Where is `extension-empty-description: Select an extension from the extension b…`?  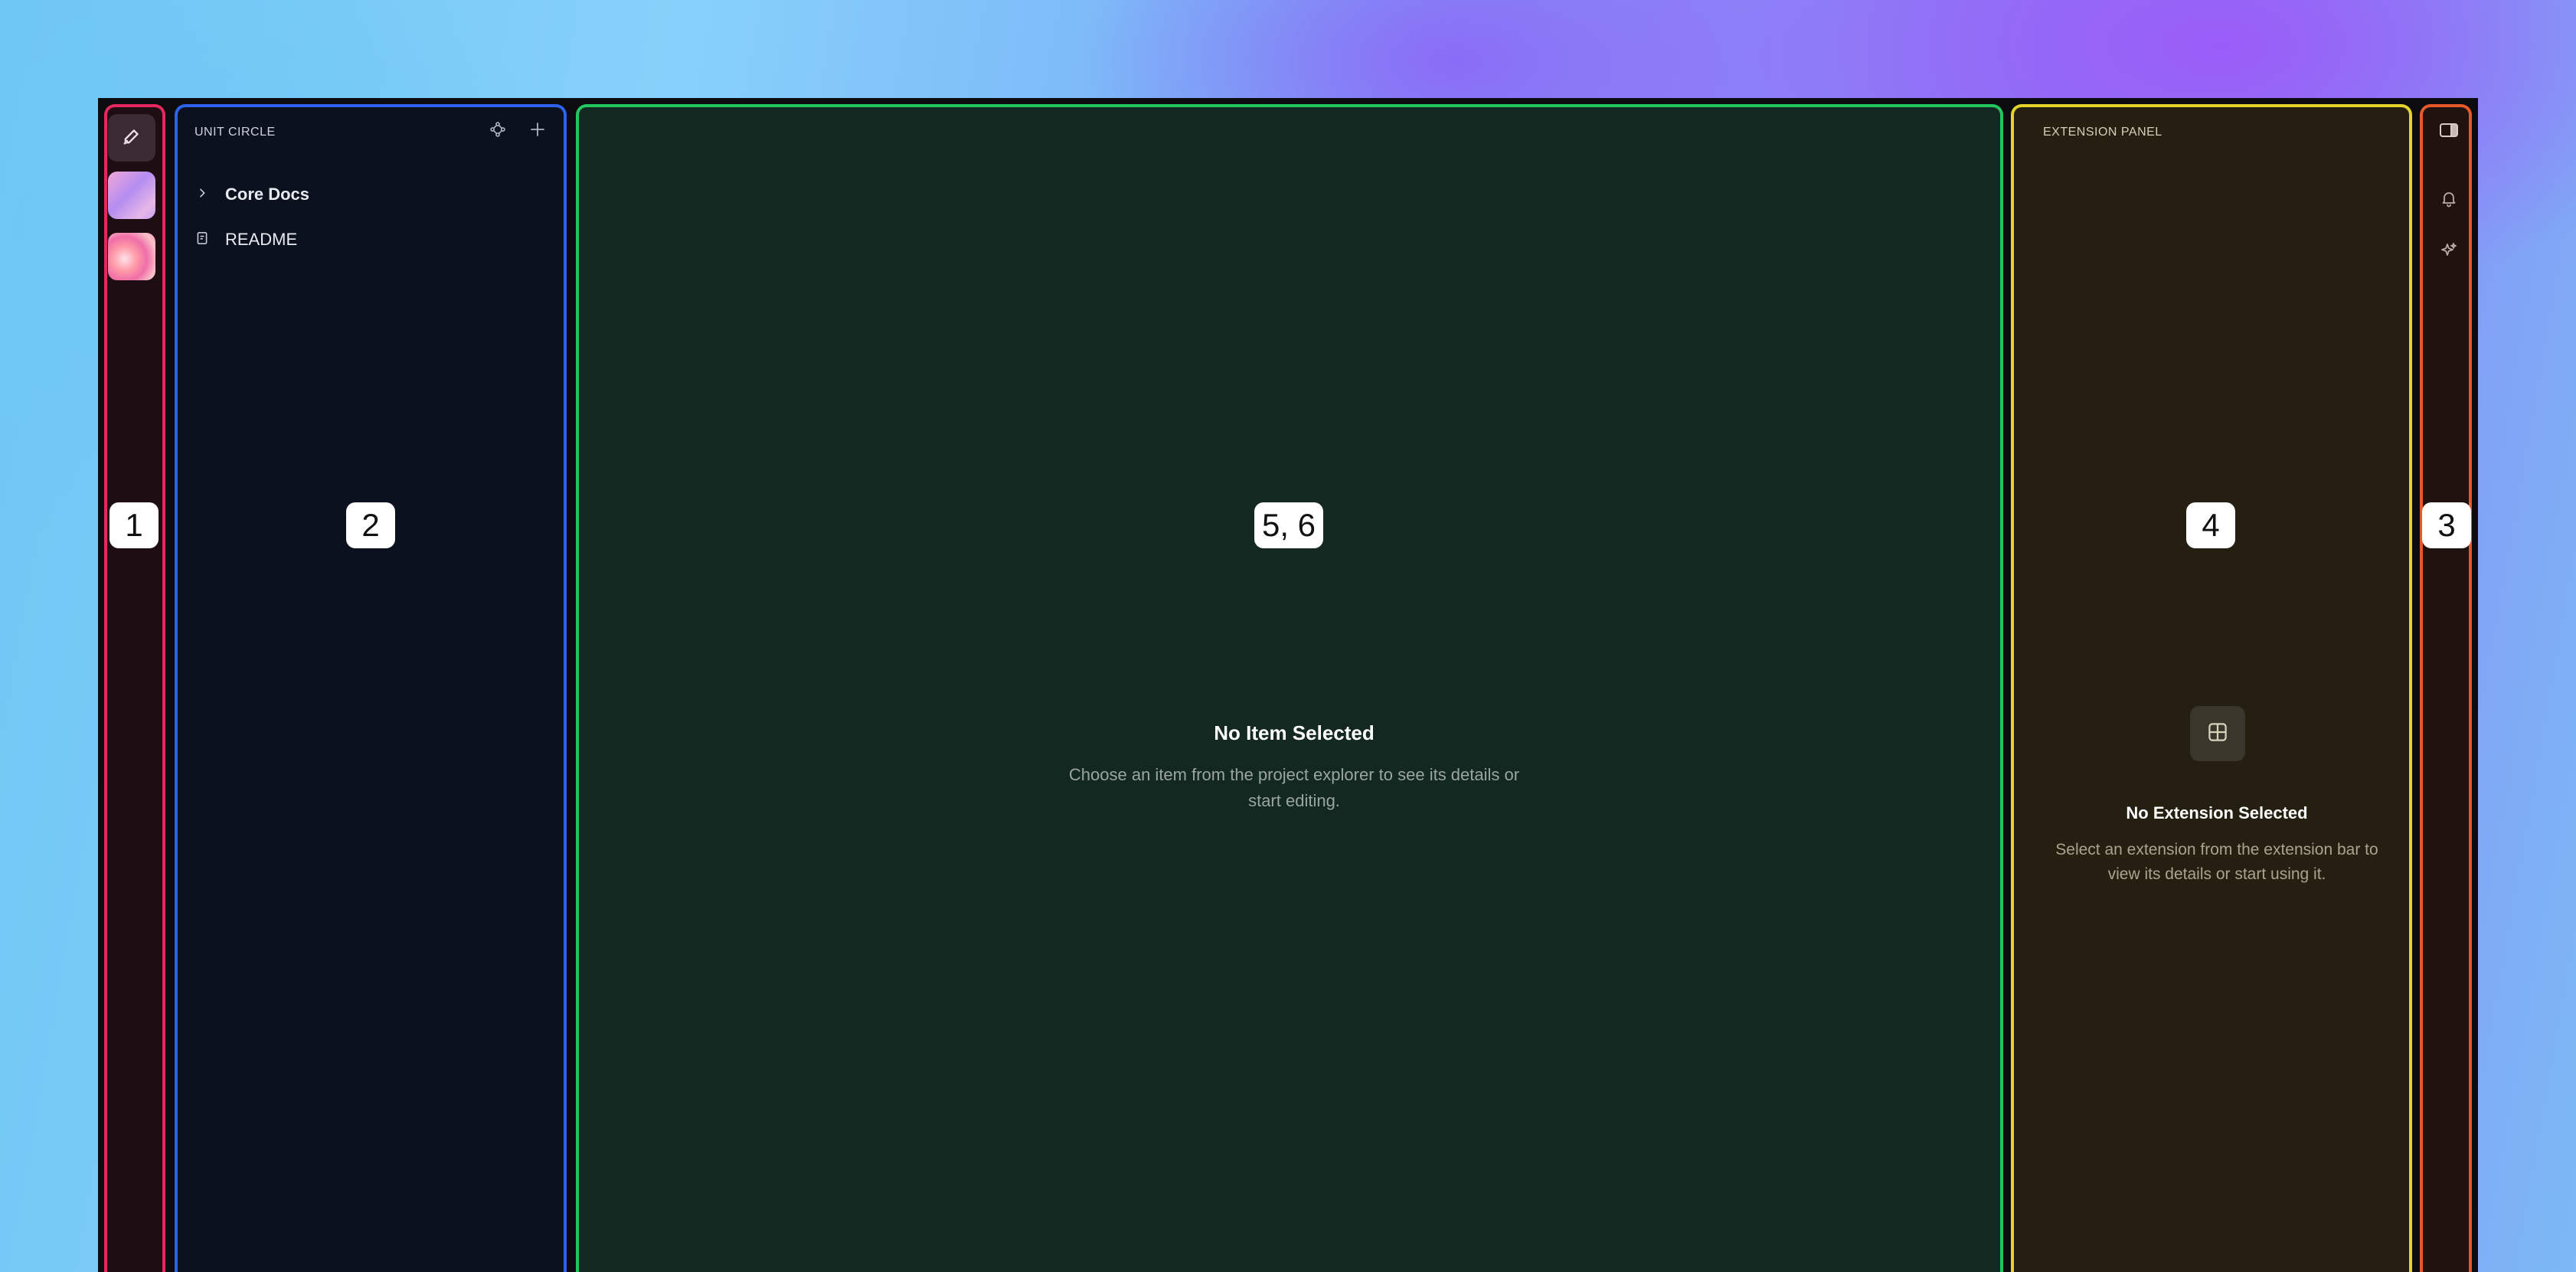
extension-empty-description: Select an extension from the extension b… is located at coordinates (2216, 862).